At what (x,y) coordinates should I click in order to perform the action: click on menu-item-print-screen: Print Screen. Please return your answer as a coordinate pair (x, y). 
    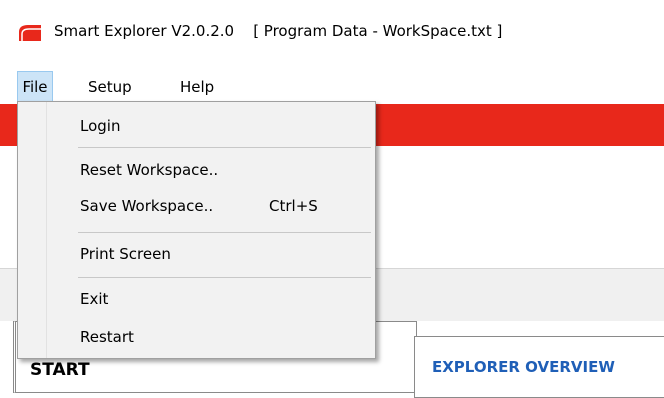
    Looking at the image, I should click on (125, 254).